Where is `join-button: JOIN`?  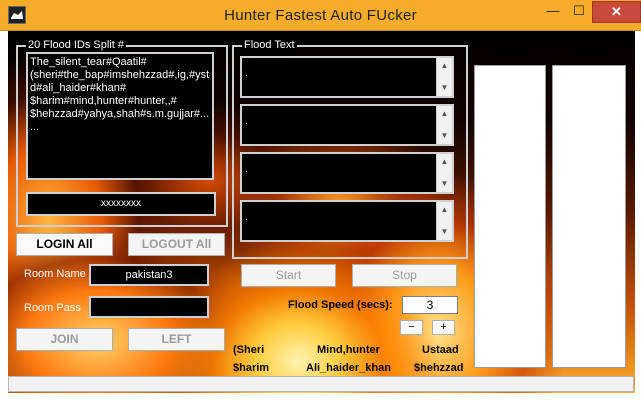
join-button: JOIN is located at coordinates (64, 339).